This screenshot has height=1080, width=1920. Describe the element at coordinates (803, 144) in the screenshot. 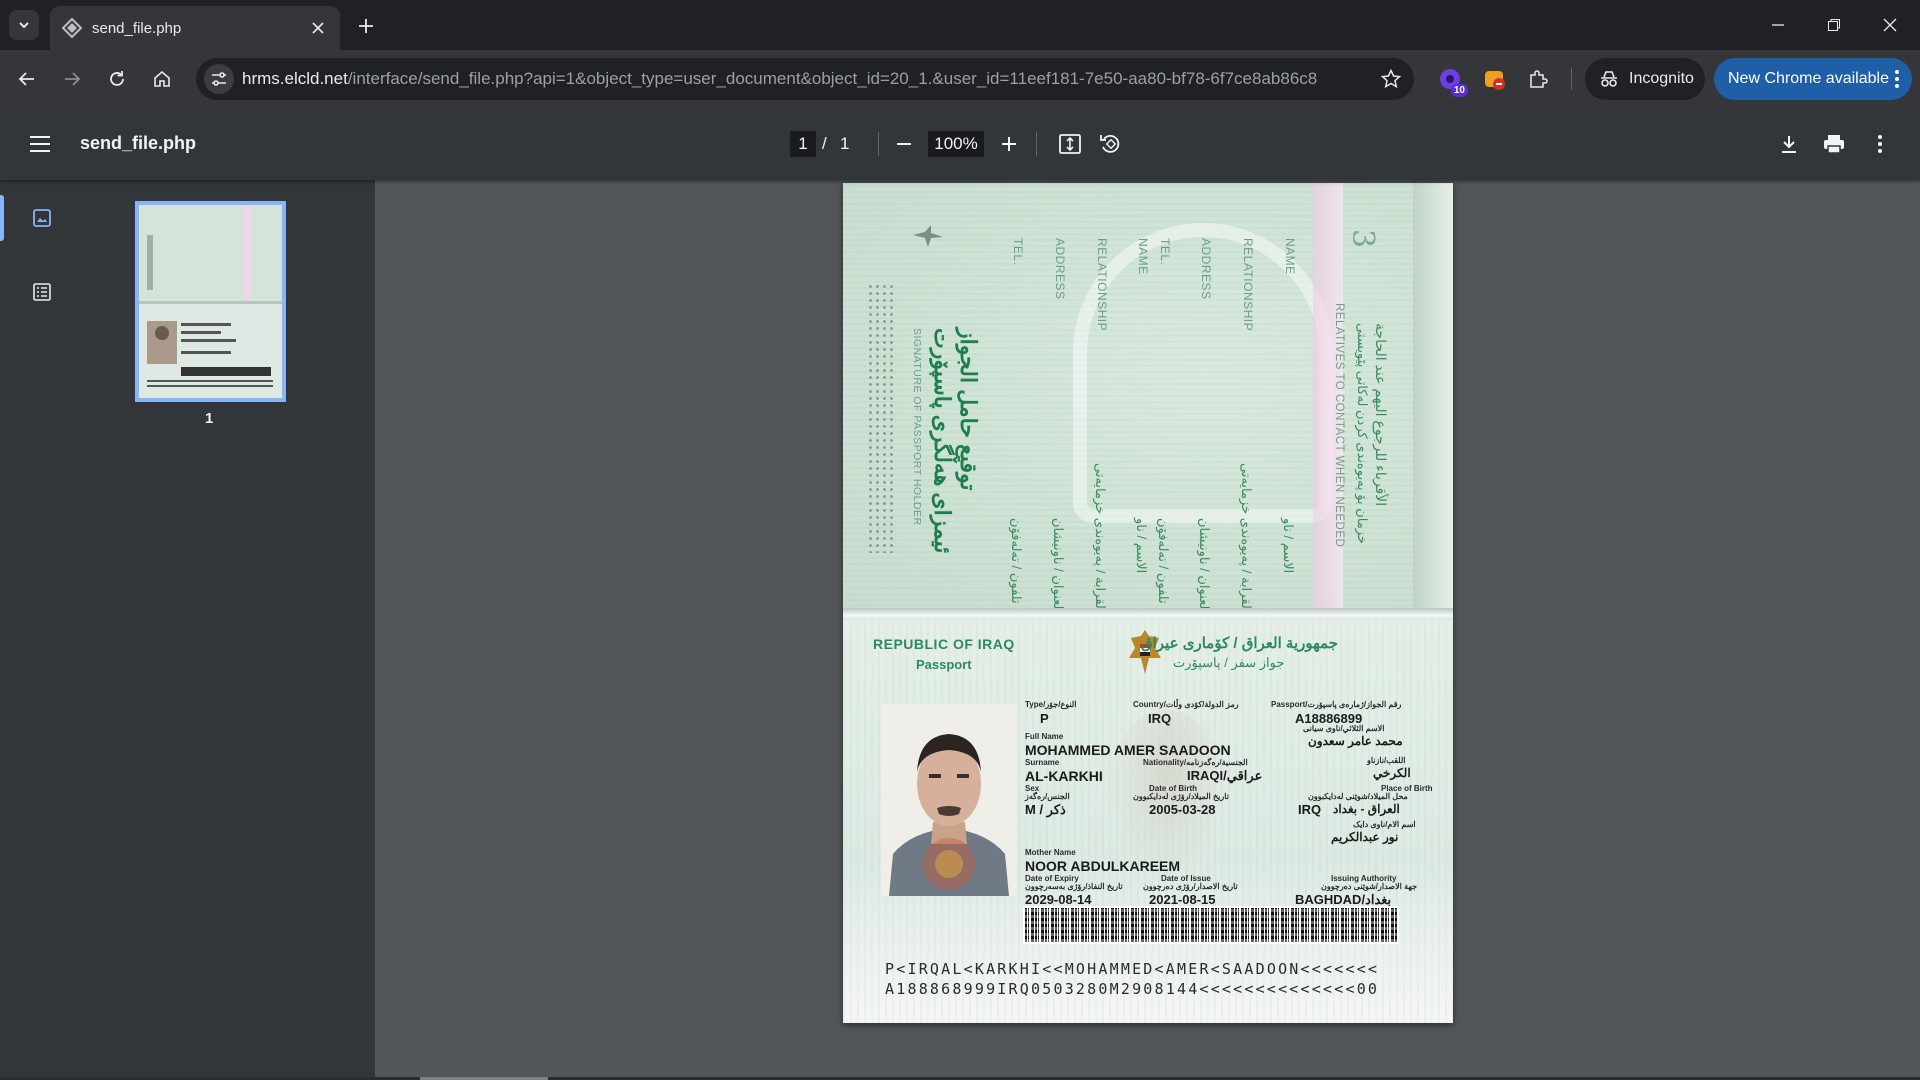

I see `page-number-input: 1` at that location.